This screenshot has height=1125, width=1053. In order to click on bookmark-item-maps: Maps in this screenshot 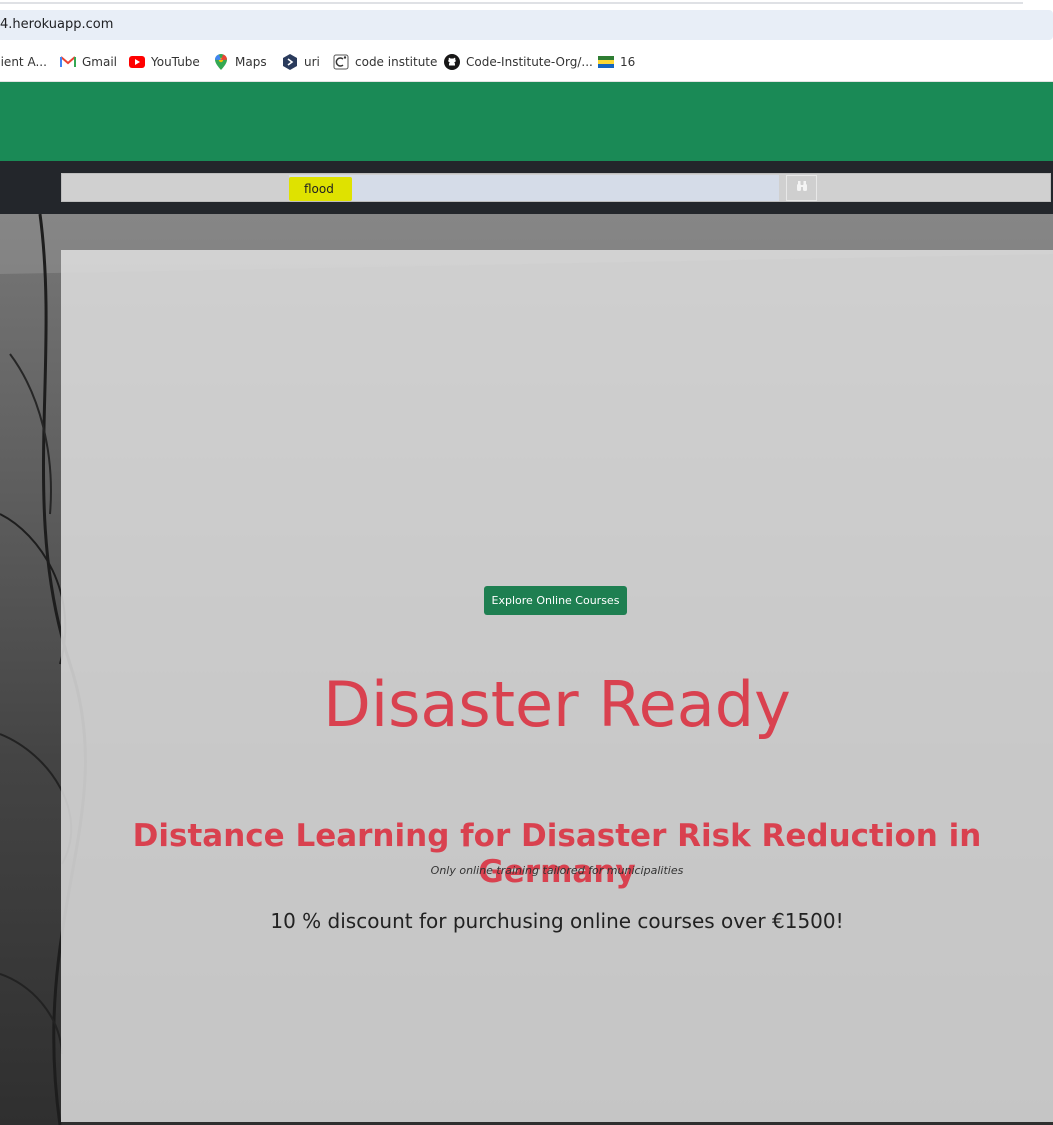, I will do `click(240, 62)`.